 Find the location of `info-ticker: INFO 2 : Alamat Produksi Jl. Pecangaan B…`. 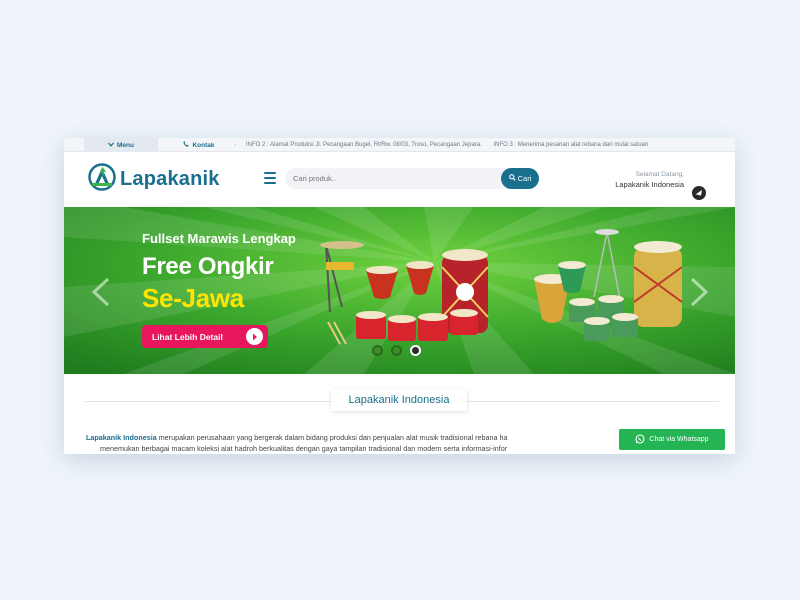

info-ticker: INFO 2 : Alamat Produksi Jl. Pecangaan B… is located at coordinates (490, 145).